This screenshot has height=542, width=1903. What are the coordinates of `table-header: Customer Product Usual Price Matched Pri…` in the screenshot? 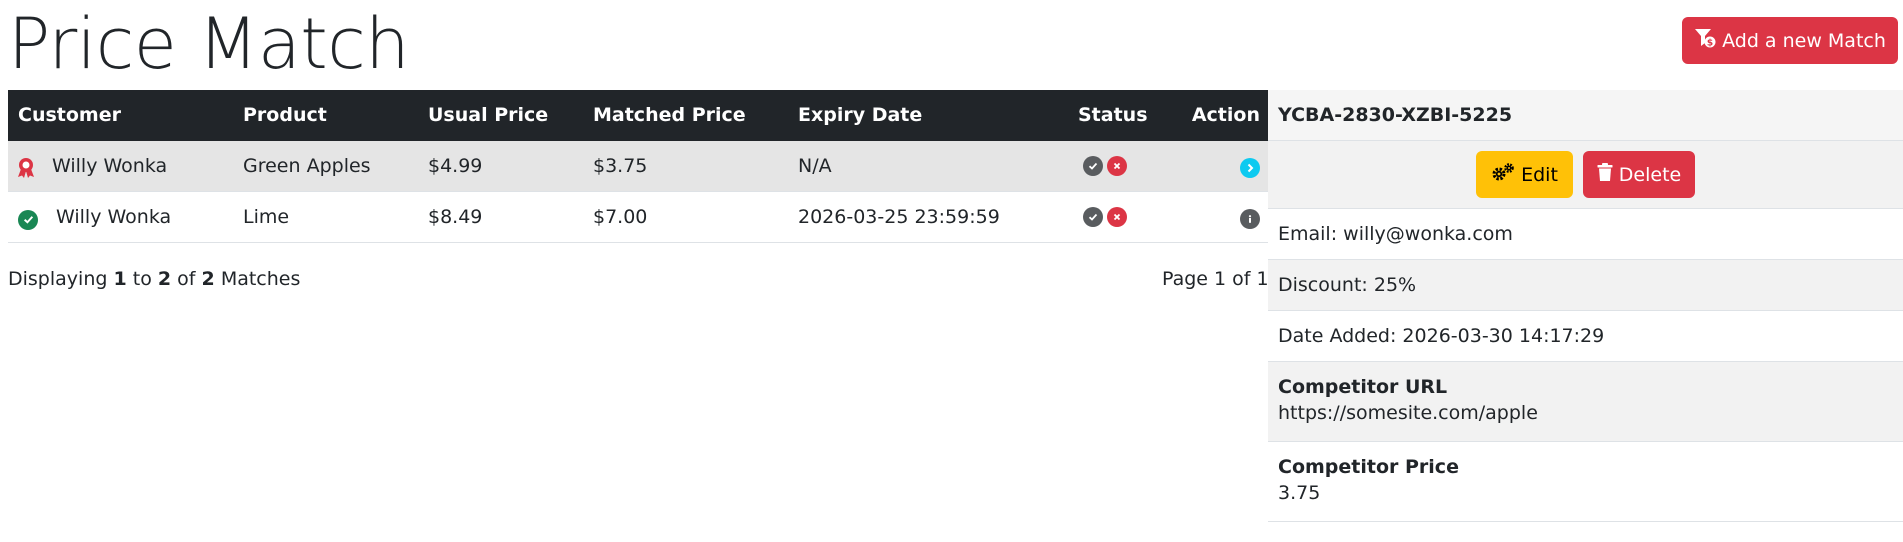 It's located at (638, 115).